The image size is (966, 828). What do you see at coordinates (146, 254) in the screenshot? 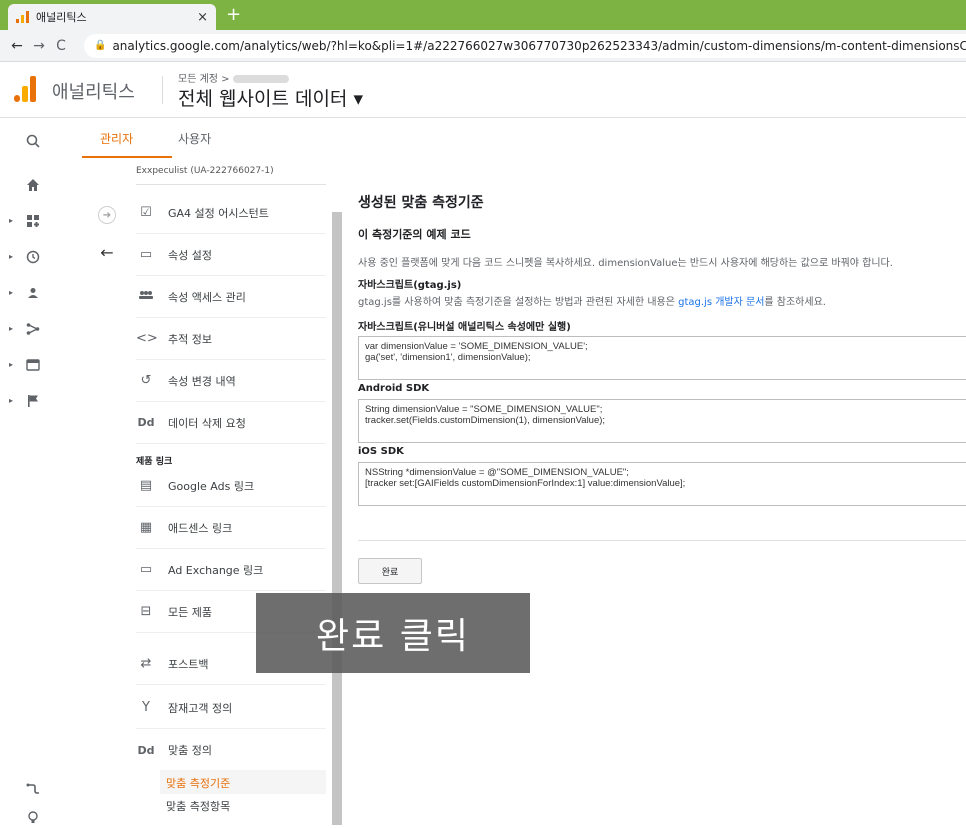
I see `property-icon: ▭` at bounding box center [146, 254].